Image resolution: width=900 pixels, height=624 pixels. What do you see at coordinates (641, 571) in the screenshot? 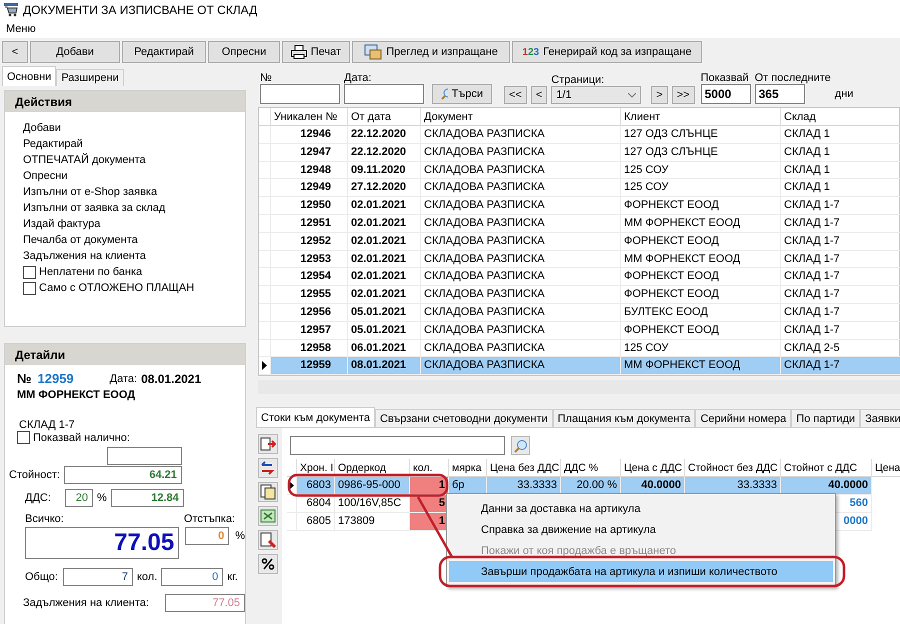
I see `menu-item: Завърши продажбата на артикула и изпиши количеството` at bounding box center [641, 571].